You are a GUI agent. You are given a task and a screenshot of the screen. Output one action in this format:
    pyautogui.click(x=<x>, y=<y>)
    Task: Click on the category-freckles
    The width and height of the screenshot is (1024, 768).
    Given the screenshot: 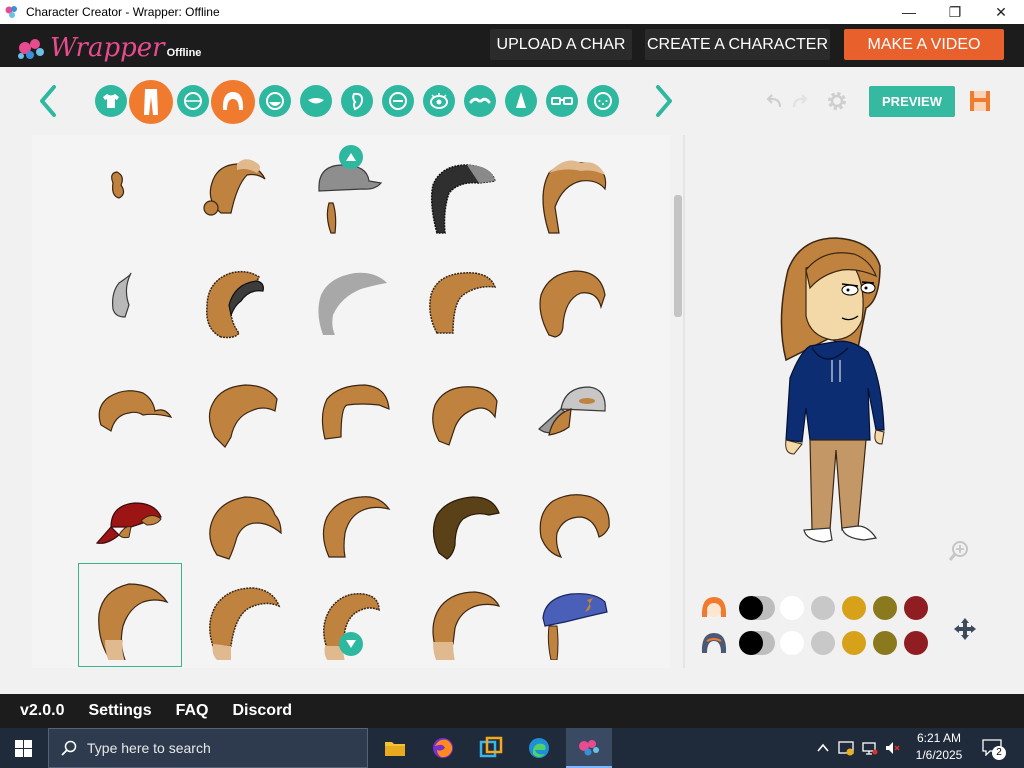 What is the action you would take?
    pyautogui.click(x=603, y=101)
    